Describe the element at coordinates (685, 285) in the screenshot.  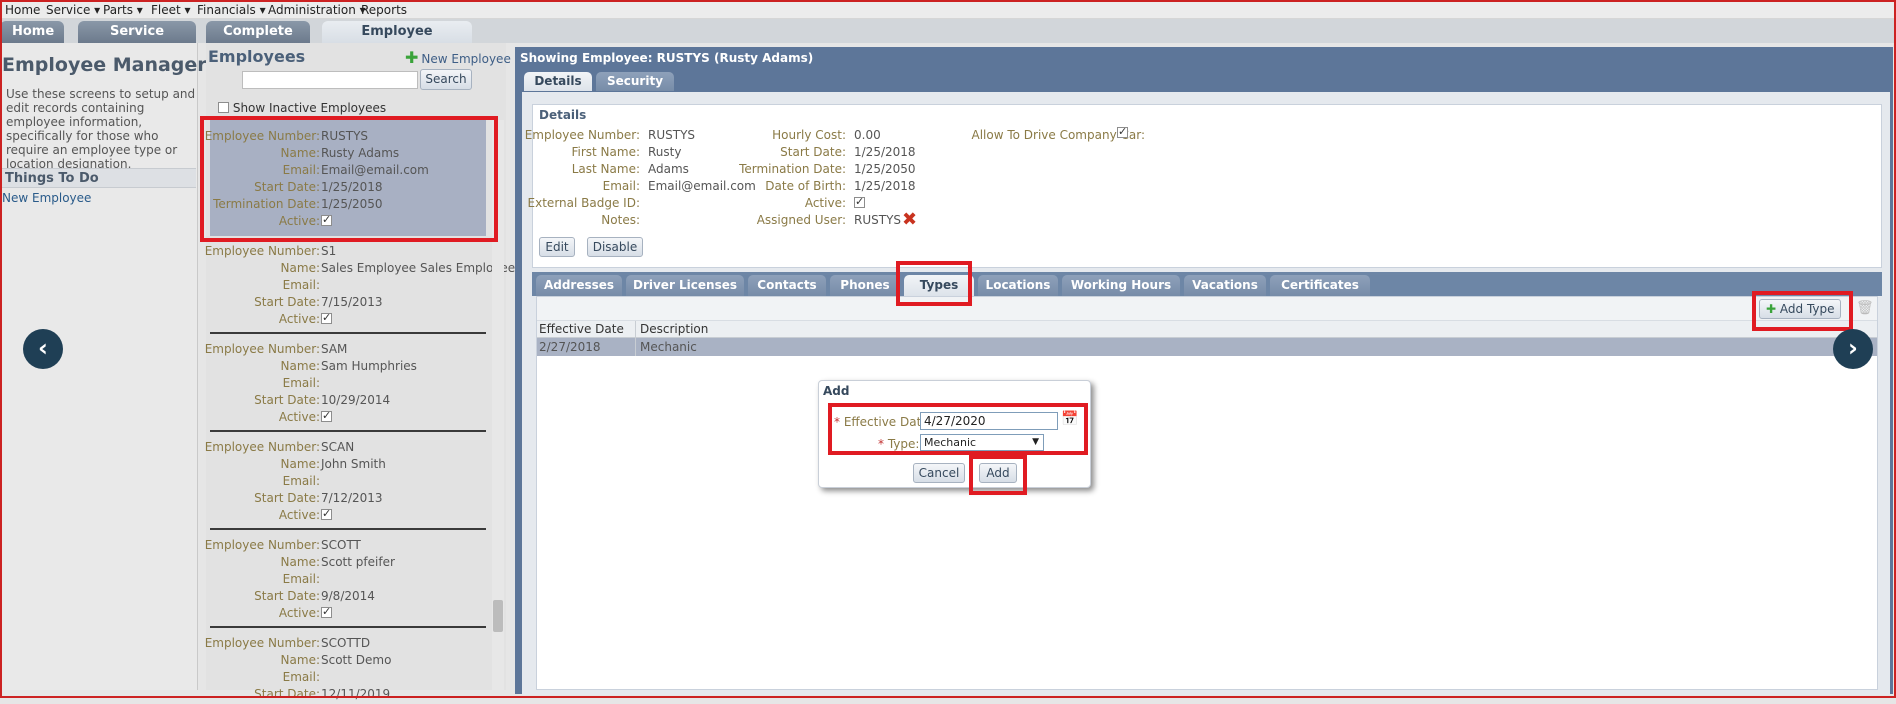
I see `subtab-driver-licenses: Driver Licenses` at that location.